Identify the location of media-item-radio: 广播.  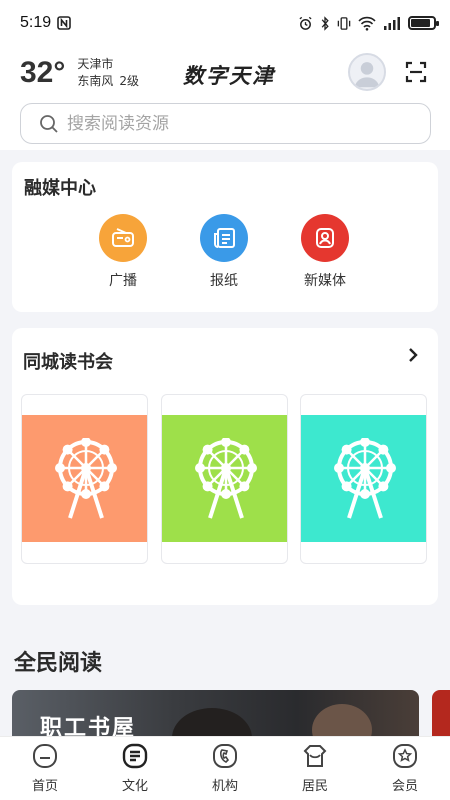
(123, 252).